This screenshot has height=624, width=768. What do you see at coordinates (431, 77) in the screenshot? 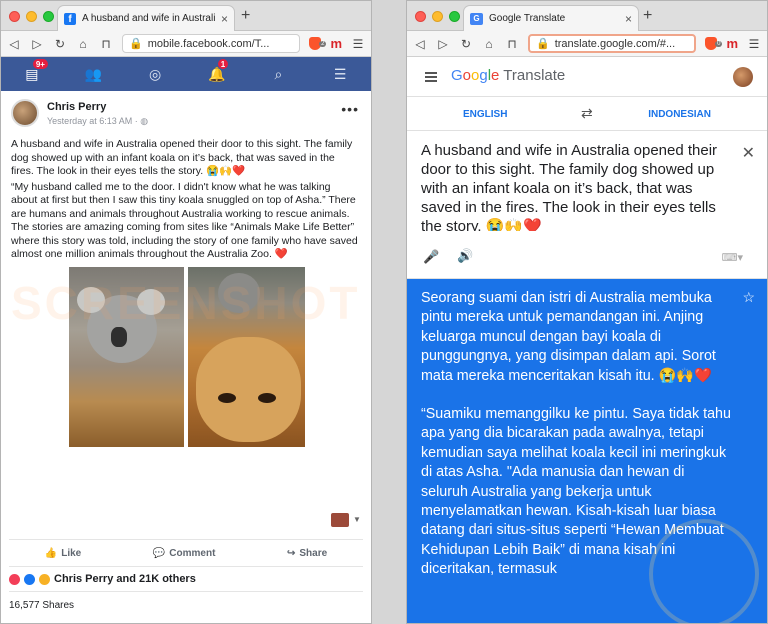
I see `hamburger-menu-icon` at bounding box center [431, 77].